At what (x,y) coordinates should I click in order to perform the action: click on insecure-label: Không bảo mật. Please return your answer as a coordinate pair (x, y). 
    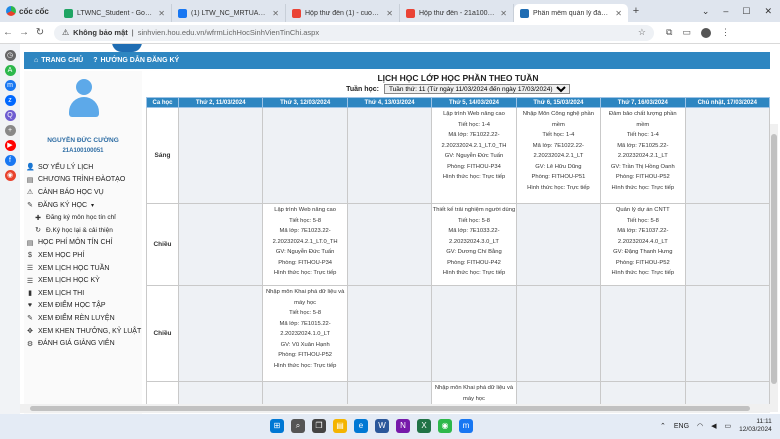
    Looking at the image, I should click on (100, 32).